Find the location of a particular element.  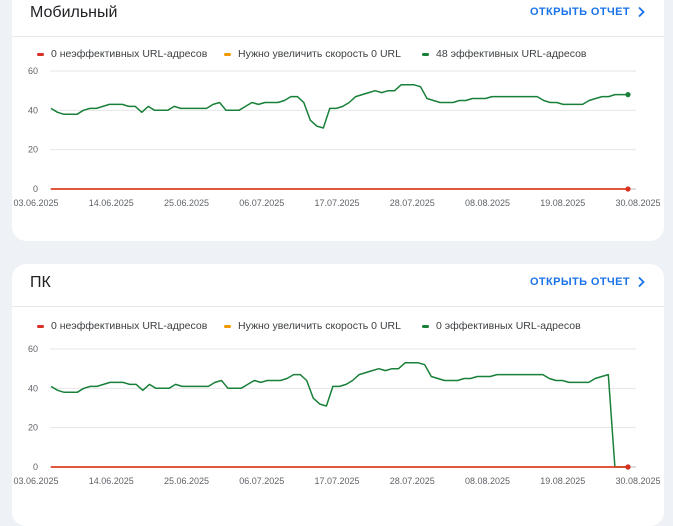

legend-item-good: 48 эффективных URL-адресов is located at coordinates (504, 54).